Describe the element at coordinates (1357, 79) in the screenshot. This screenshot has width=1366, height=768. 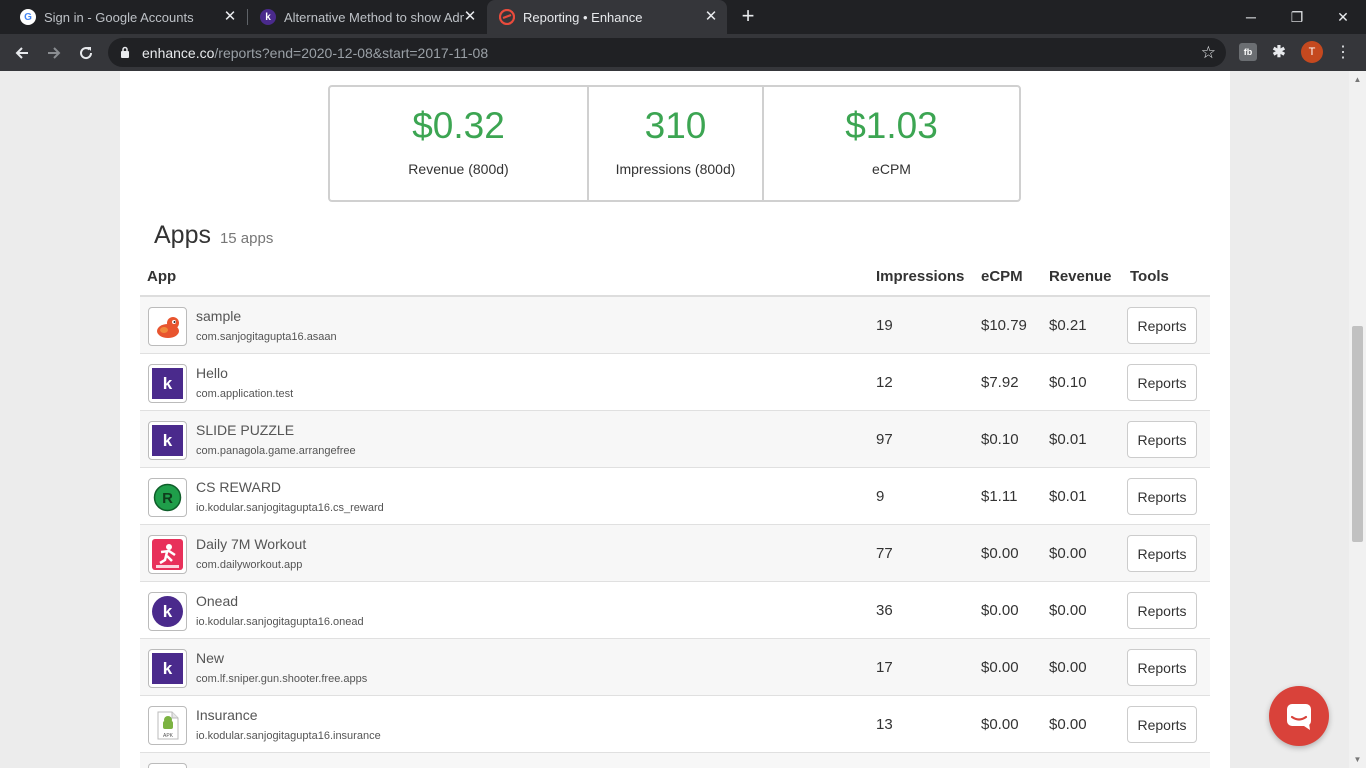
I see `scroll-up-arrow-icon: ▲` at that location.